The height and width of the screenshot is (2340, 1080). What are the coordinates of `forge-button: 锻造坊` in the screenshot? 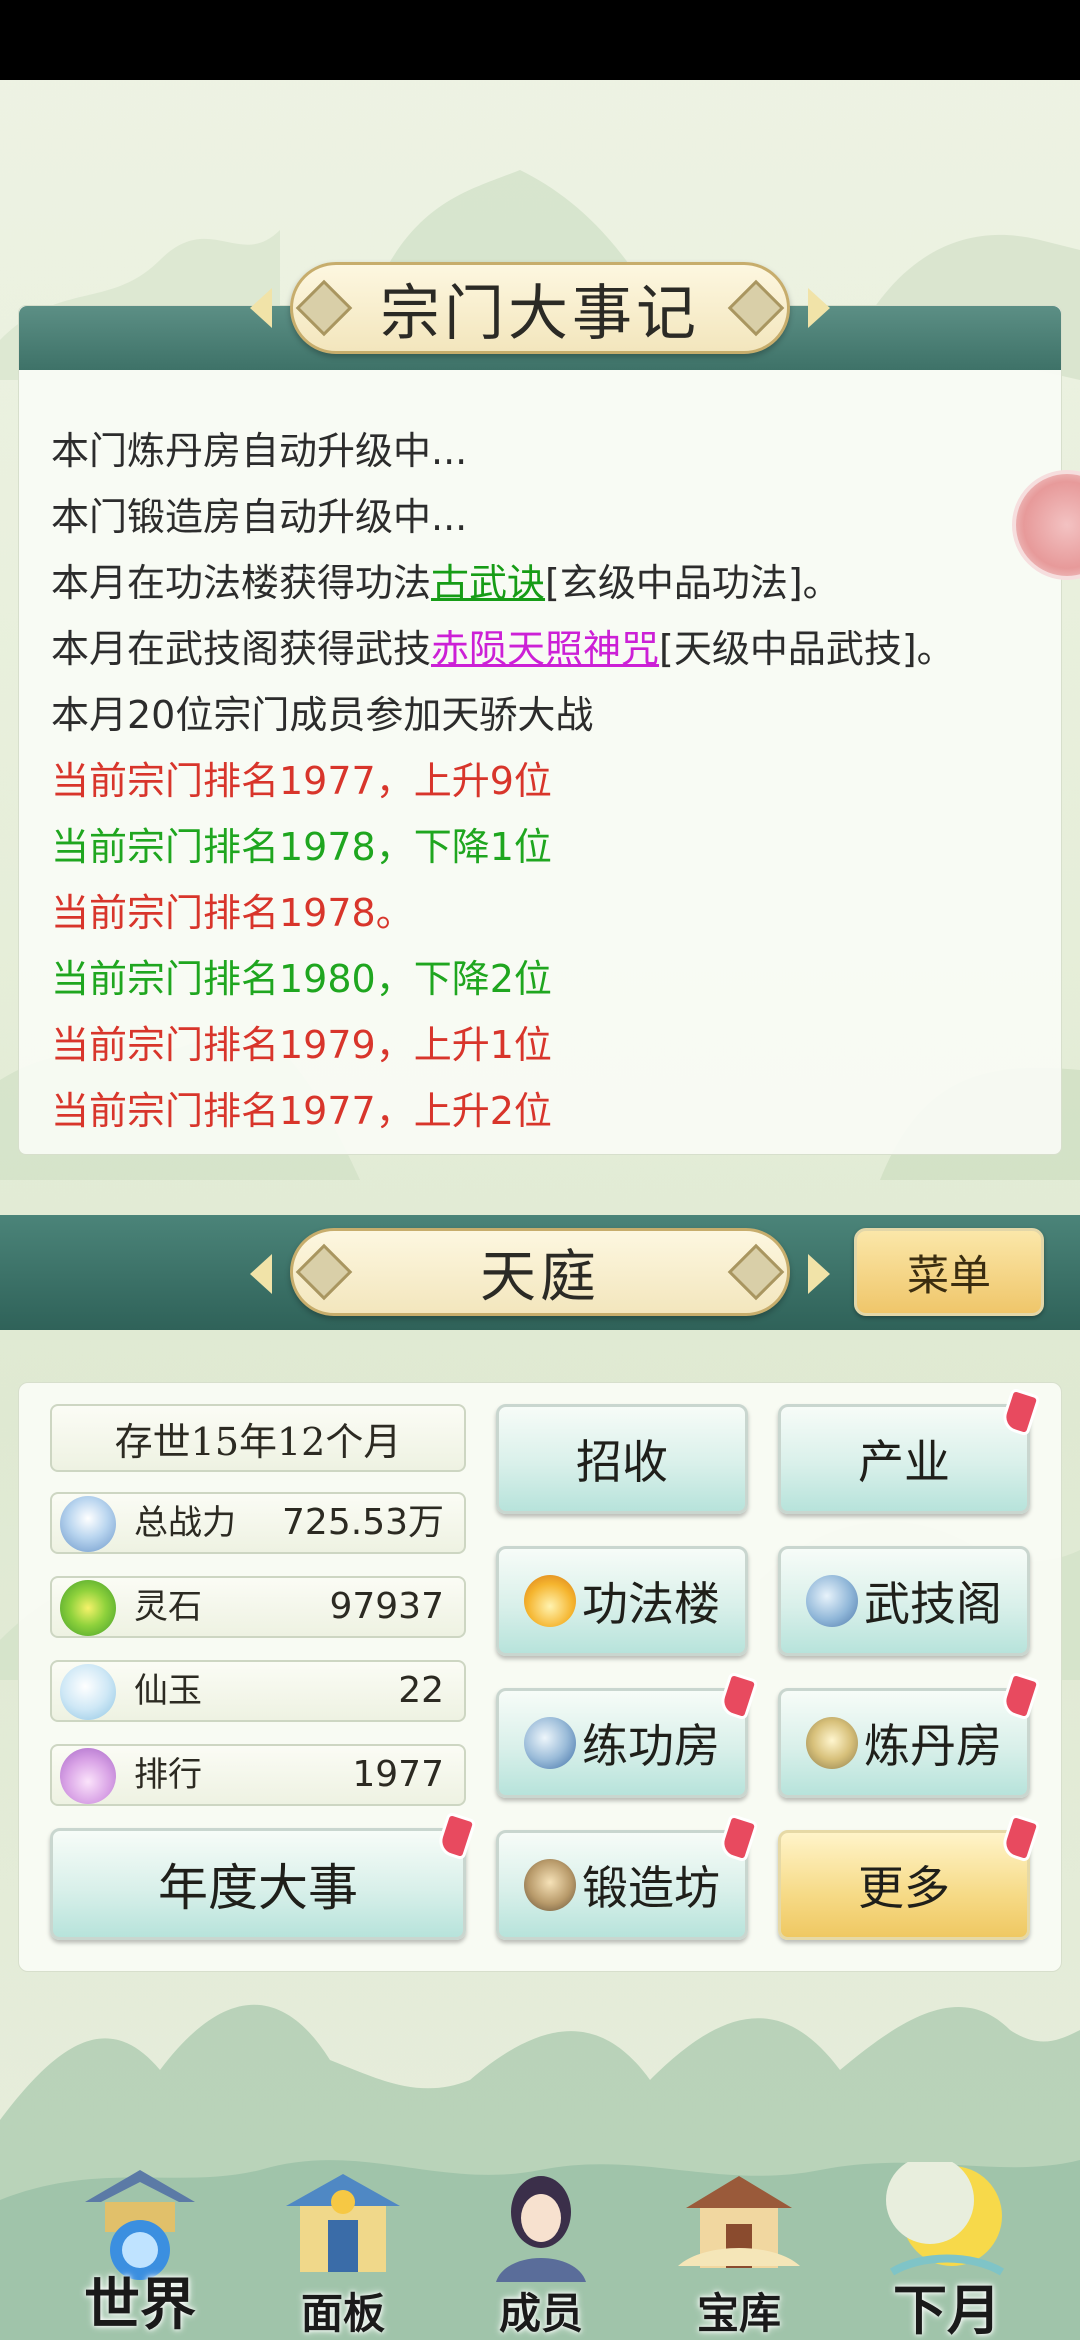 It's located at (627, 1876).